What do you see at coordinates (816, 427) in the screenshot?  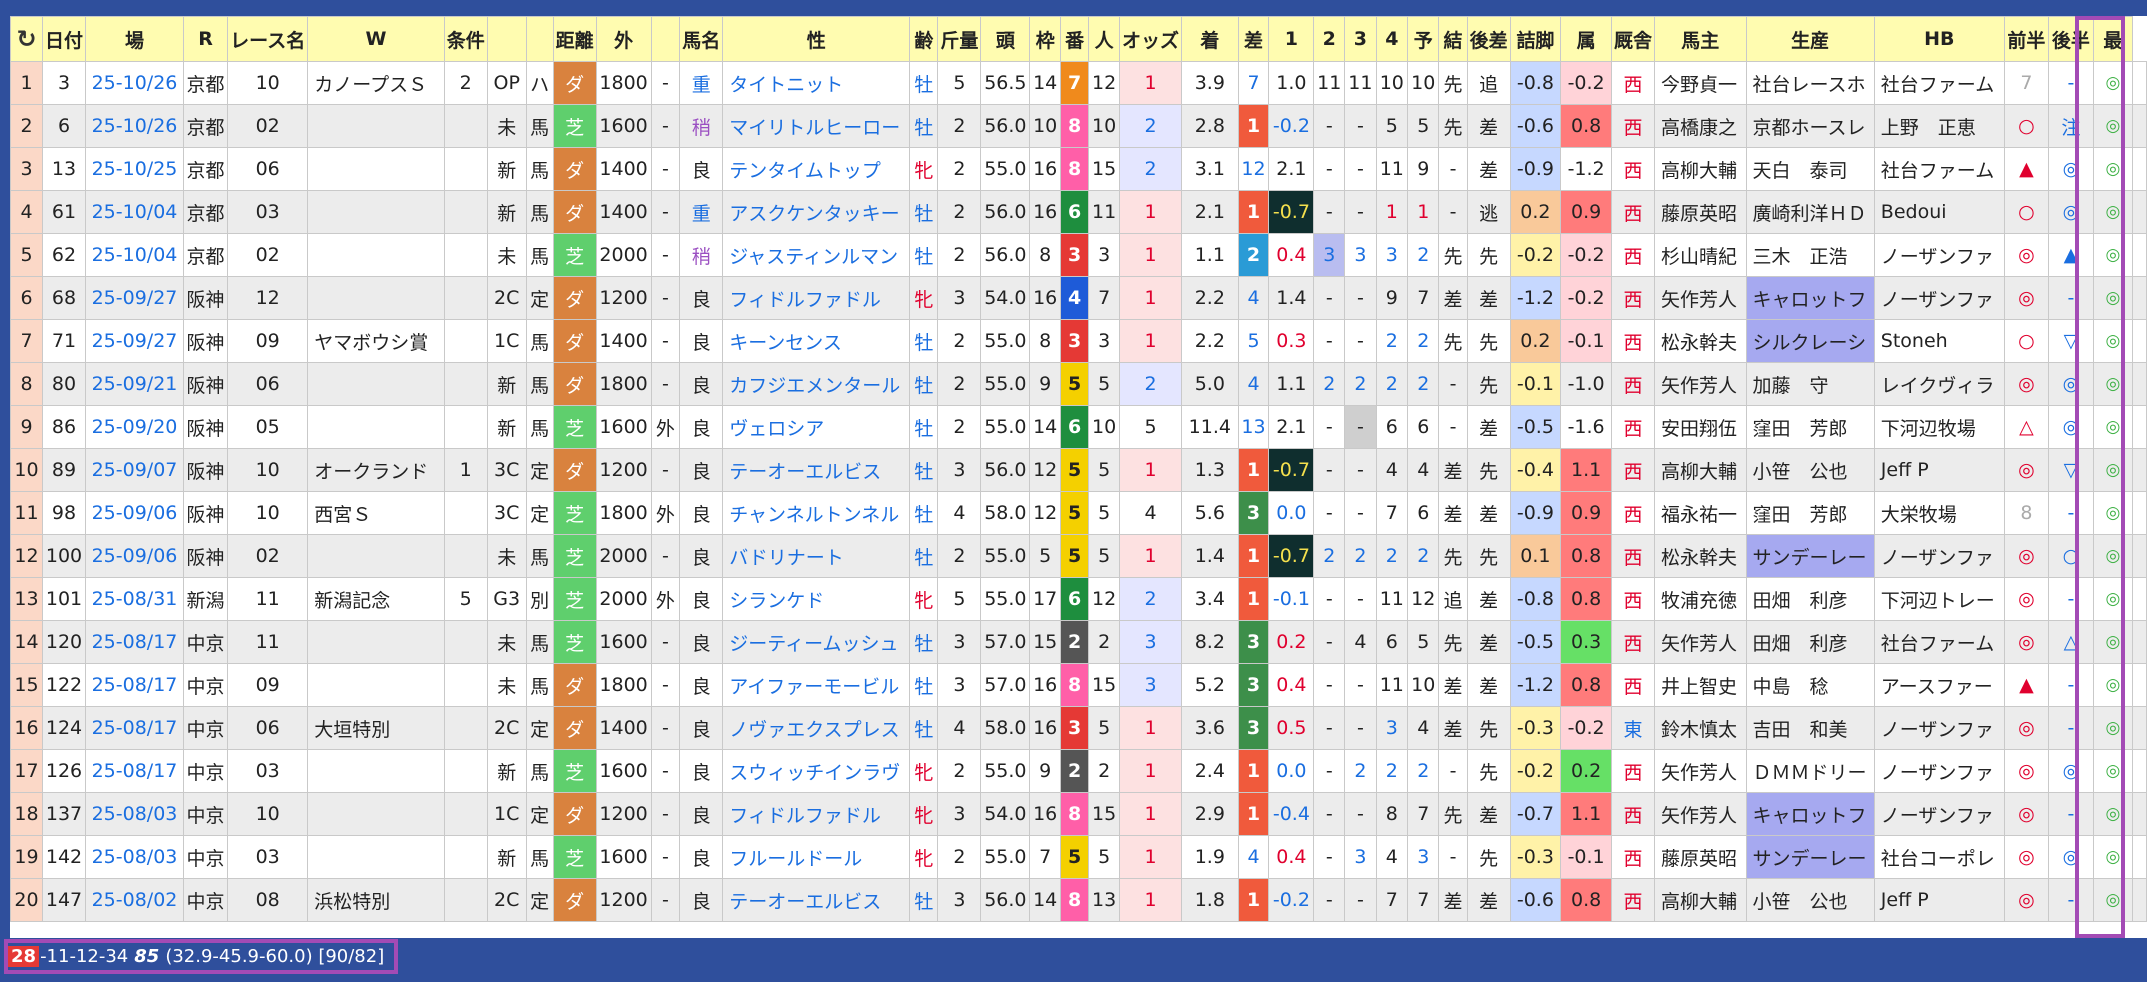 I see `horse-name-link: ヴェロシア` at bounding box center [816, 427].